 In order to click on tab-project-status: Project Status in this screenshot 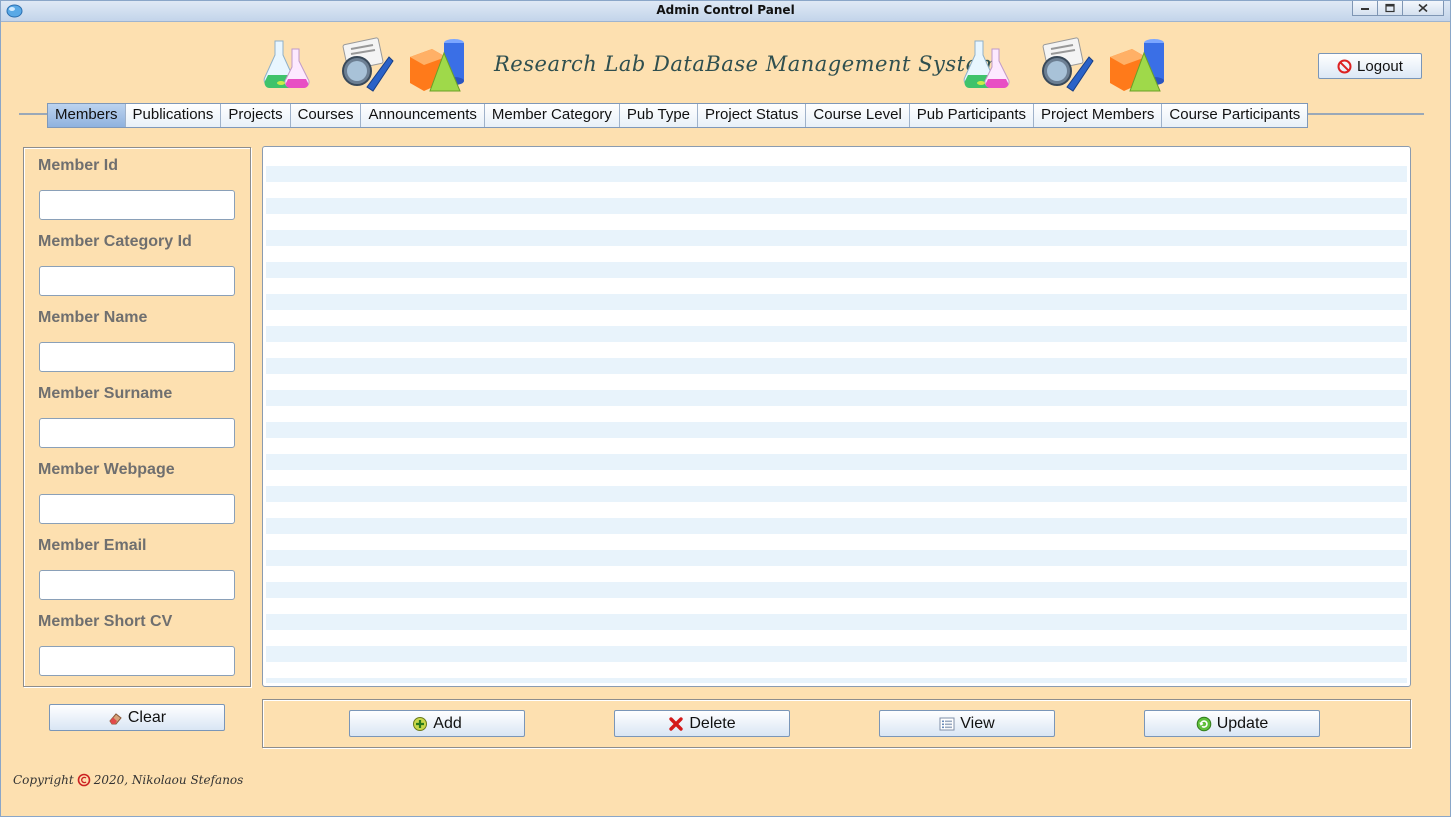, I will do `click(752, 115)`.